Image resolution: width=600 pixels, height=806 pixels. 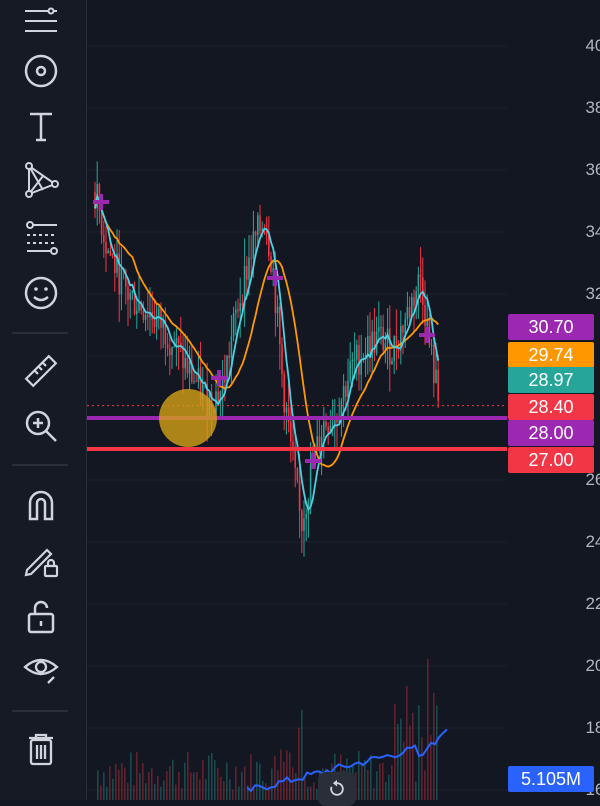 What do you see at coordinates (41, 749) in the screenshot?
I see `trash-icon` at bounding box center [41, 749].